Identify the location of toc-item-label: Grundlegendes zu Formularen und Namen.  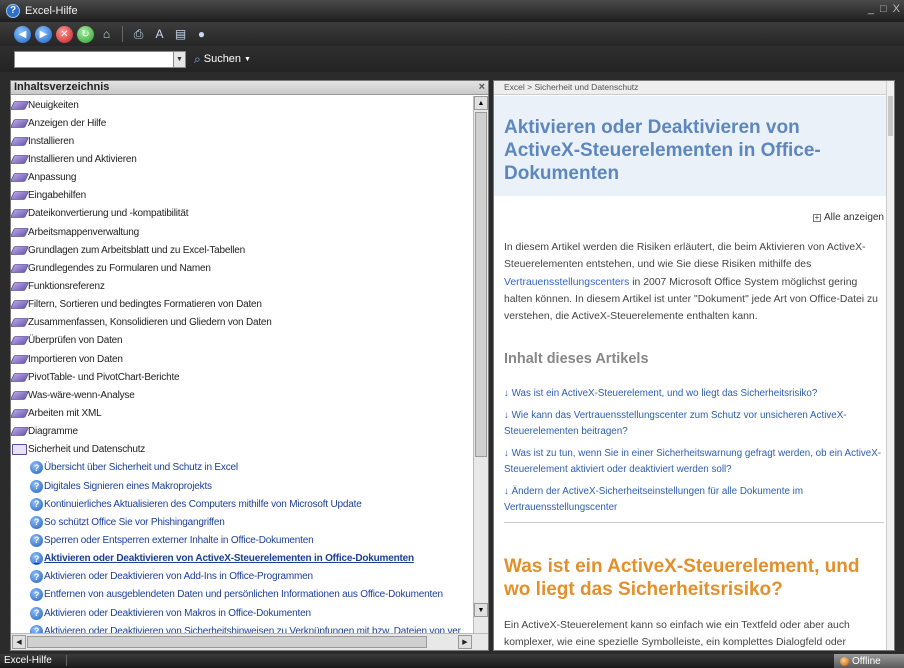
(119, 268).